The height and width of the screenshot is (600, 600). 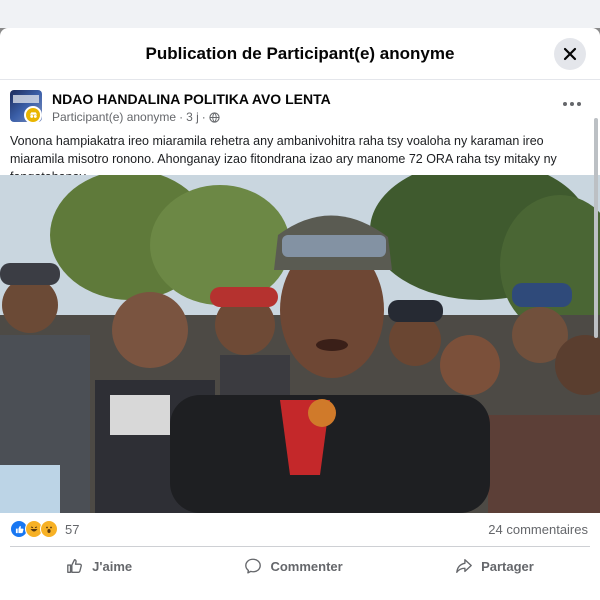 What do you see at coordinates (75, 566) in the screenshot?
I see `thumbs-up-icon` at bounding box center [75, 566].